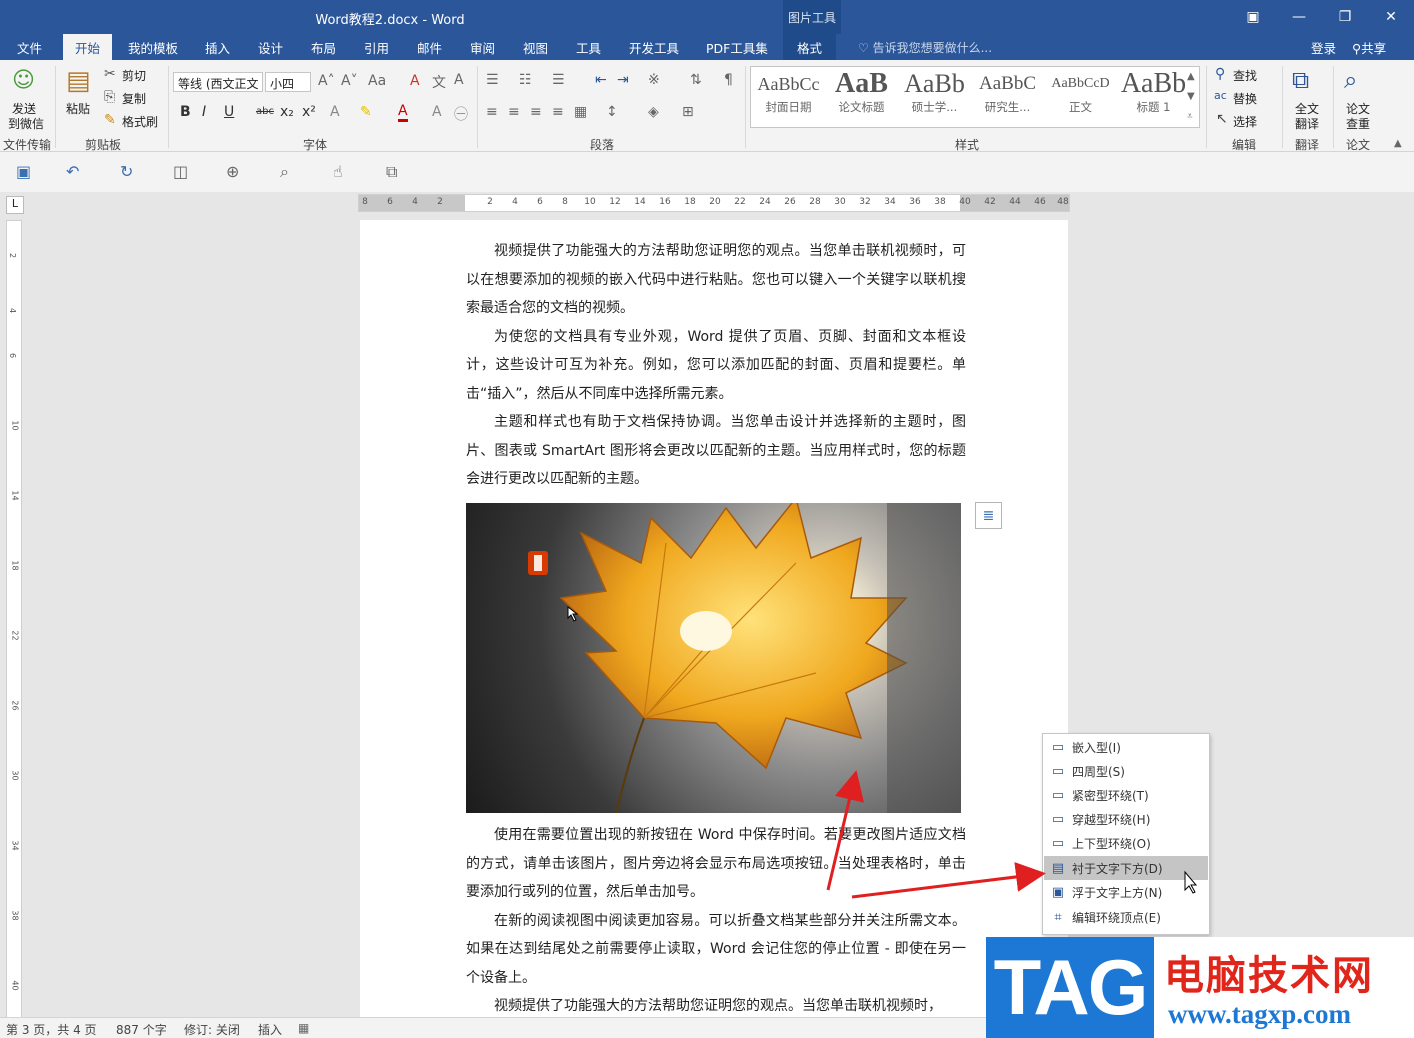 This screenshot has width=1414, height=1038. What do you see at coordinates (51, 1029) in the screenshot?
I see `page-indicator: 第 3 页，共 4 页` at bounding box center [51, 1029].